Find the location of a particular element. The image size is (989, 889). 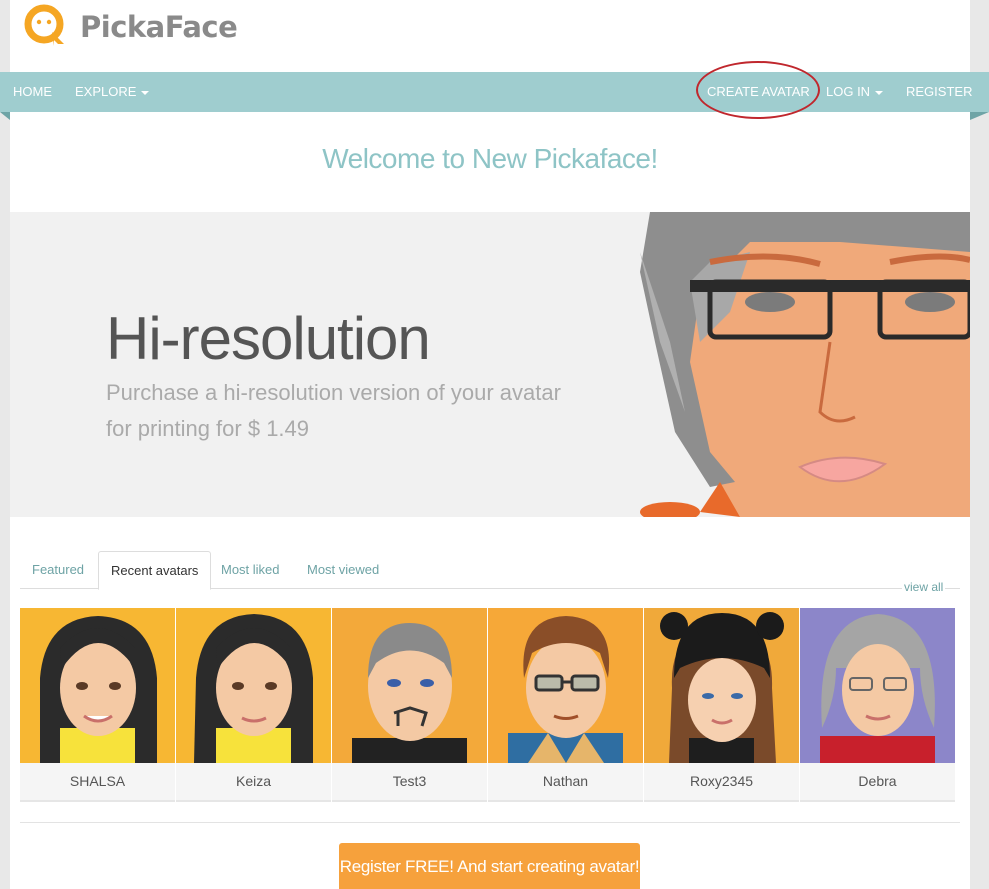

avatar-card: Test3 is located at coordinates (409, 705).